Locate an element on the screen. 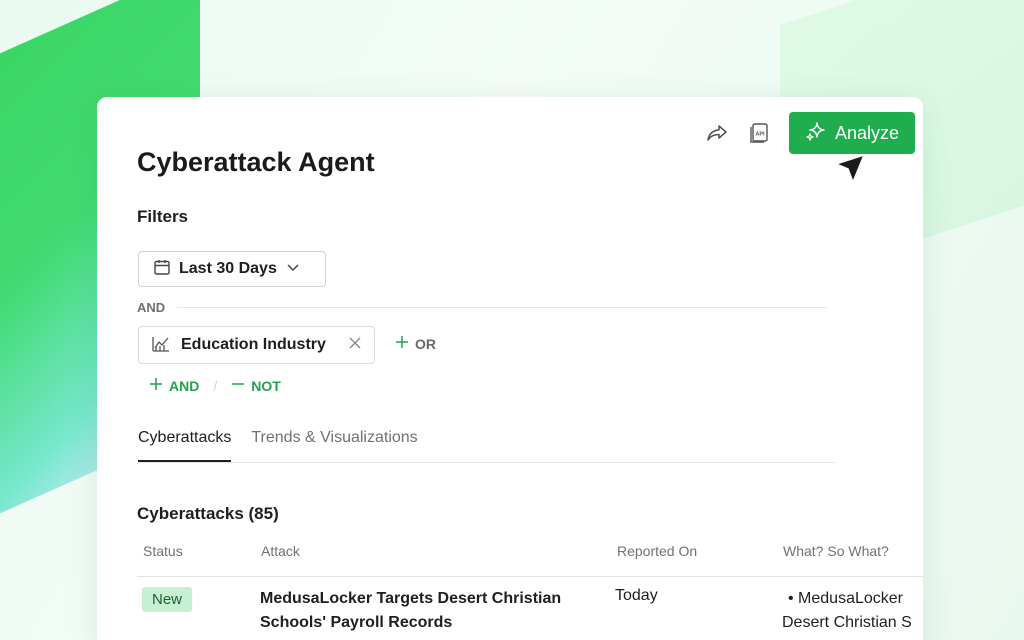 The image size is (1024, 640). add-not-button: NOT is located at coordinates (256, 385).